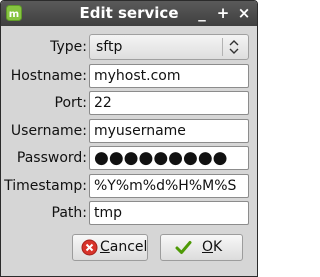 This screenshot has width=320, height=277. Describe the element at coordinates (244, 13) in the screenshot. I see `close-button: ×` at that location.